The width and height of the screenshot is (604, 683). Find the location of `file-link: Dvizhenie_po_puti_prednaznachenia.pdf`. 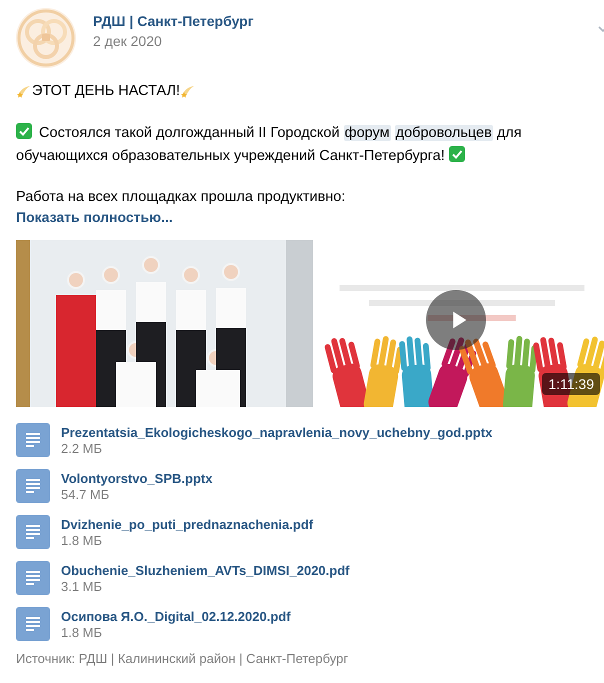

file-link: Dvizhenie_po_puti_prednaznachenia.pdf is located at coordinates (187, 524).